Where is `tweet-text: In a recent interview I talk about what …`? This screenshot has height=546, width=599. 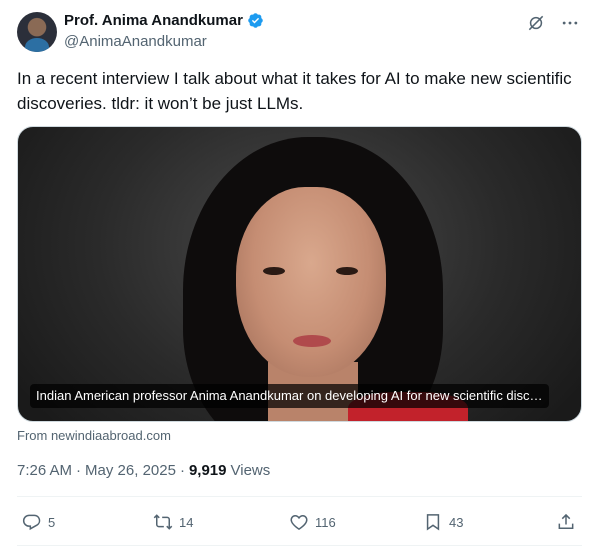 tweet-text: In a recent interview I talk about what … is located at coordinates (294, 91).